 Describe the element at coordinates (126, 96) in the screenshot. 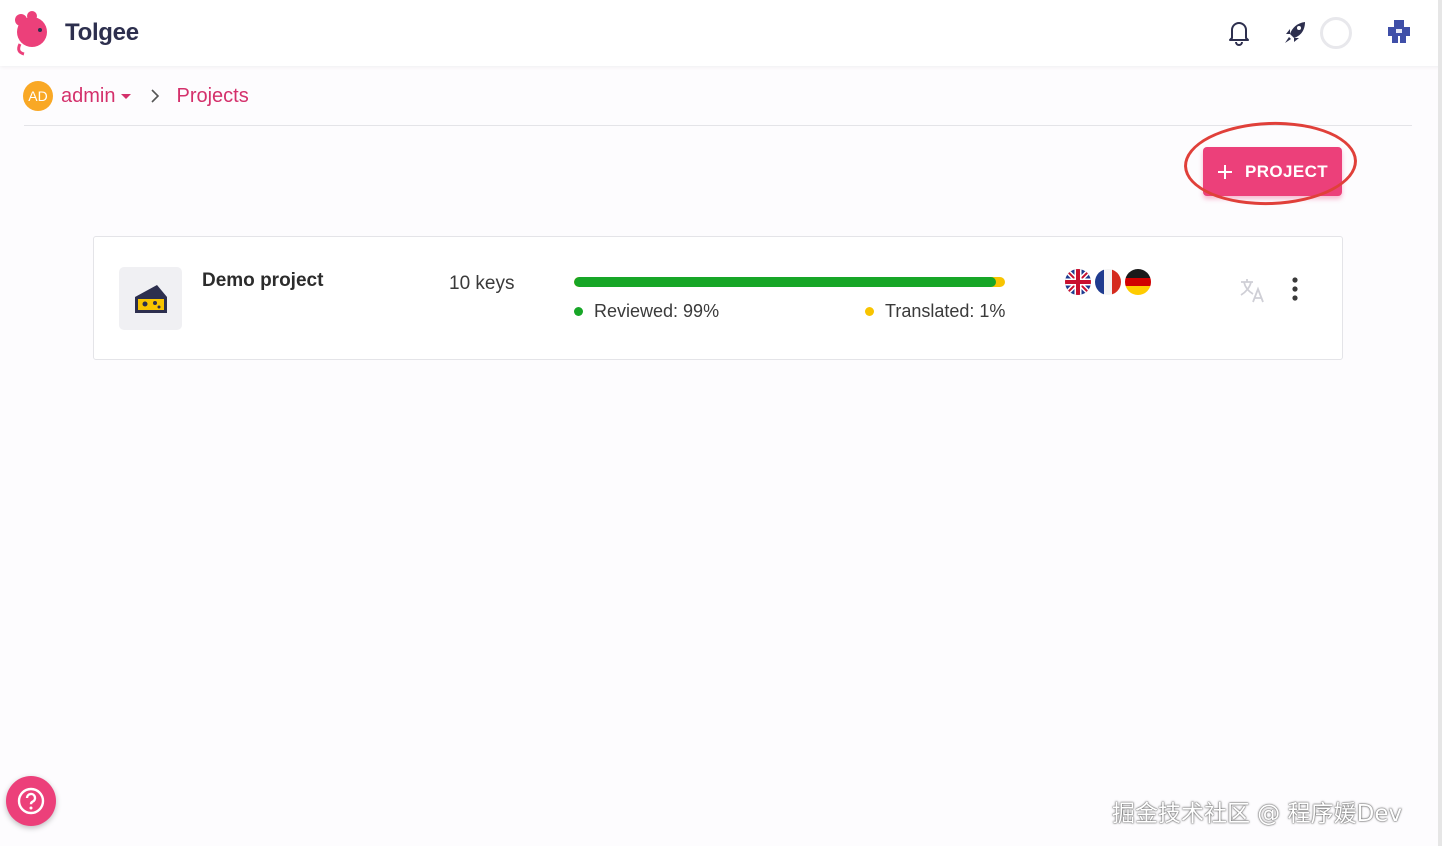

I see `chevron-down-icon` at that location.